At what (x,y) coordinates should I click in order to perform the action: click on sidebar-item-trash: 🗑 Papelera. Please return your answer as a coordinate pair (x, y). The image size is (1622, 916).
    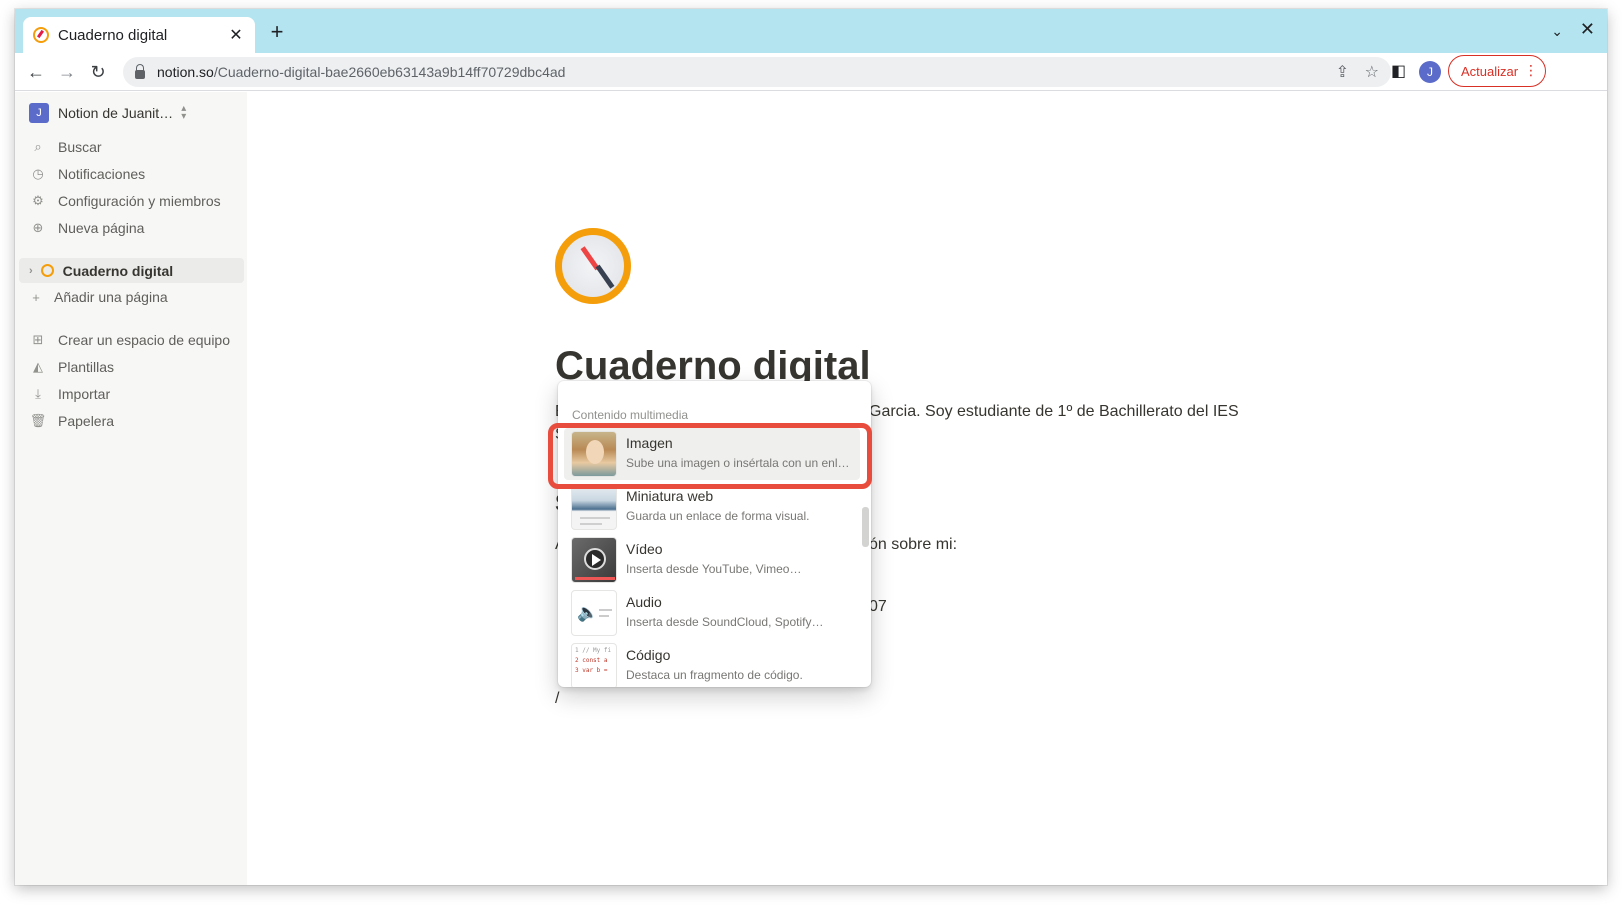
    Looking at the image, I should click on (71, 421).